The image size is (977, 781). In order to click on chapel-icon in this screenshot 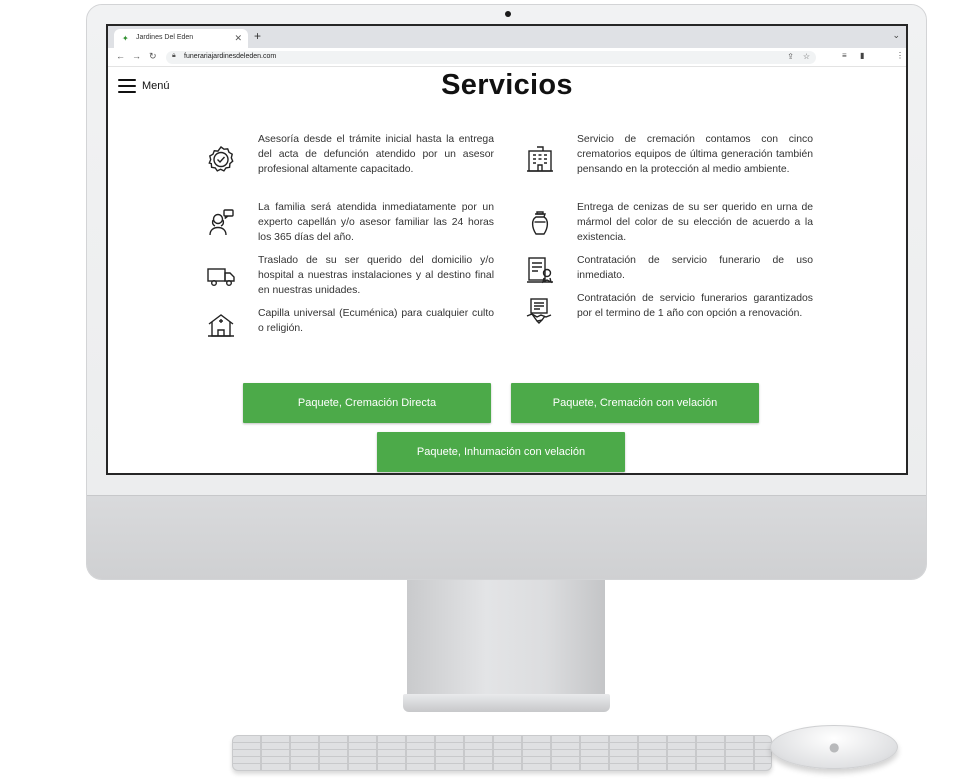, I will do `click(221, 325)`.